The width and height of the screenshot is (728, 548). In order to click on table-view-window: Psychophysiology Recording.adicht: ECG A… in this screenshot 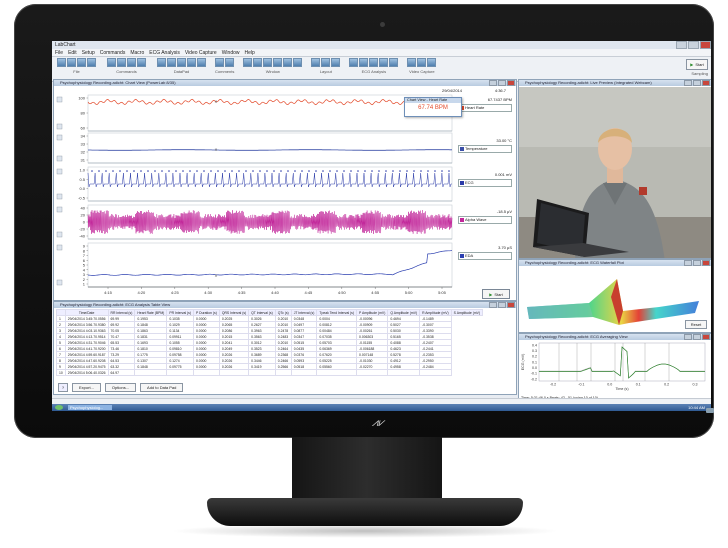, I will do `click(285, 348)`.